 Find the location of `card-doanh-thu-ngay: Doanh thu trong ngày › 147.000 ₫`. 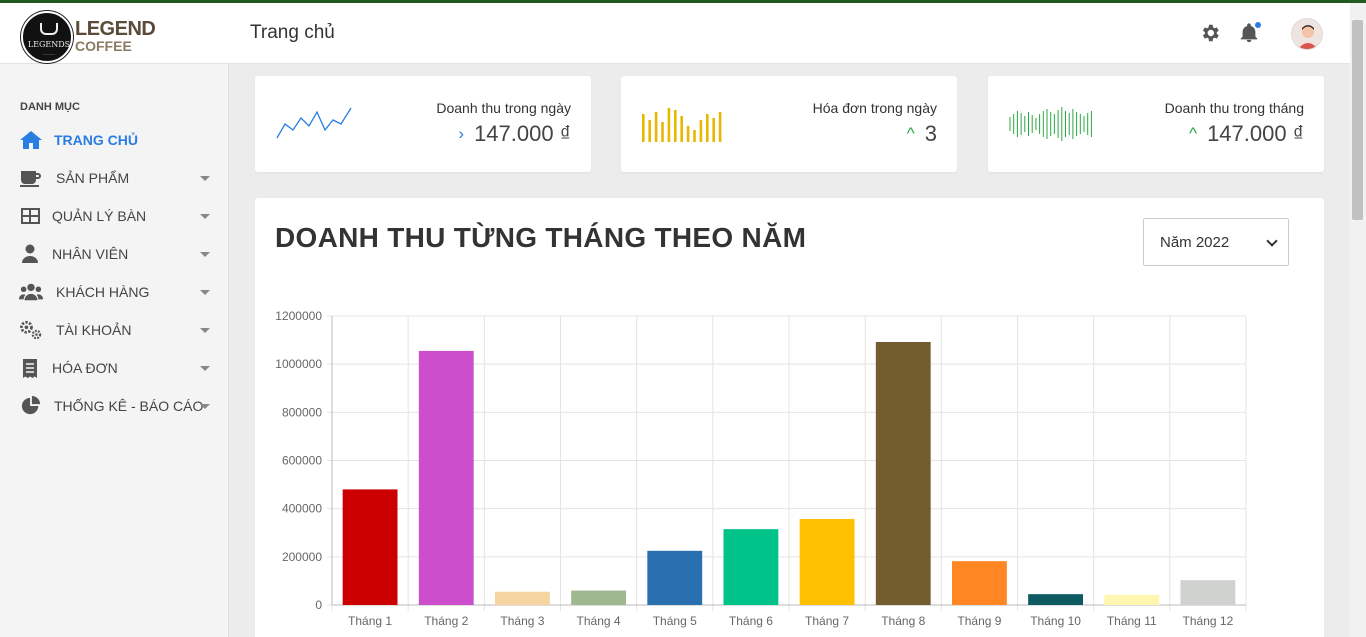

card-doanh-thu-ngay: Doanh thu trong ngày › 147.000 ₫ is located at coordinates (423, 124).